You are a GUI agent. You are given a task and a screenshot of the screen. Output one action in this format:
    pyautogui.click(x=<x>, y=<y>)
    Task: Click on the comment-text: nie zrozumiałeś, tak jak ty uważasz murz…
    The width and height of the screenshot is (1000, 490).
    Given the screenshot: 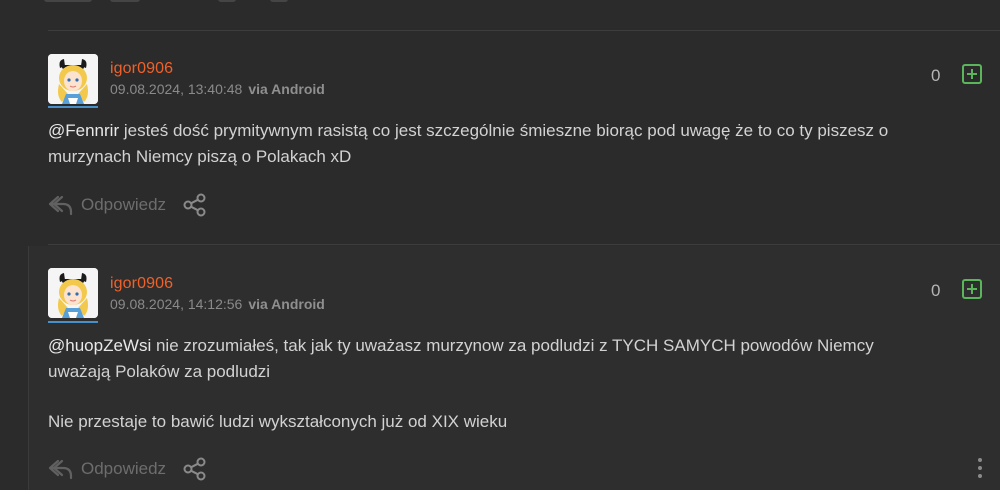 What is the action you would take?
    pyautogui.click(x=512, y=345)
    